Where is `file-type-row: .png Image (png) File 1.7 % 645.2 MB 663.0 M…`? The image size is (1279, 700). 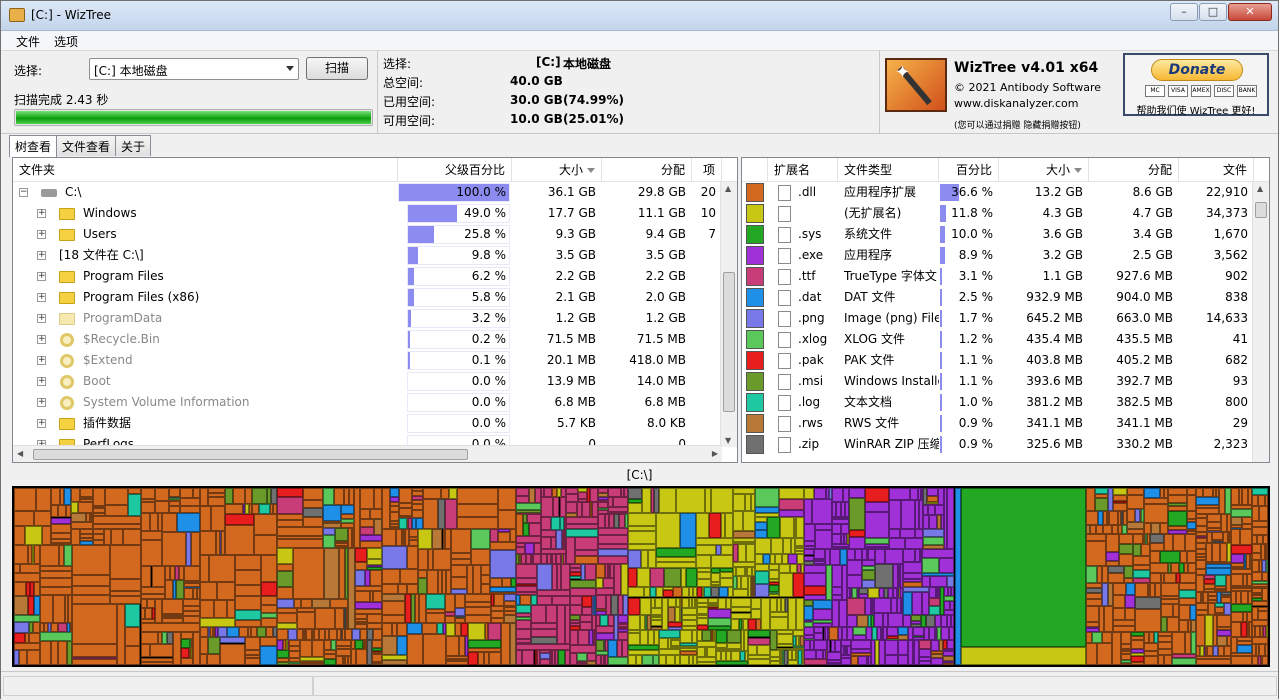
file-type-row: .png Image (png) File 1.7 % 645.2 MB 663.0 M… is located at coordinates (1005, 318).